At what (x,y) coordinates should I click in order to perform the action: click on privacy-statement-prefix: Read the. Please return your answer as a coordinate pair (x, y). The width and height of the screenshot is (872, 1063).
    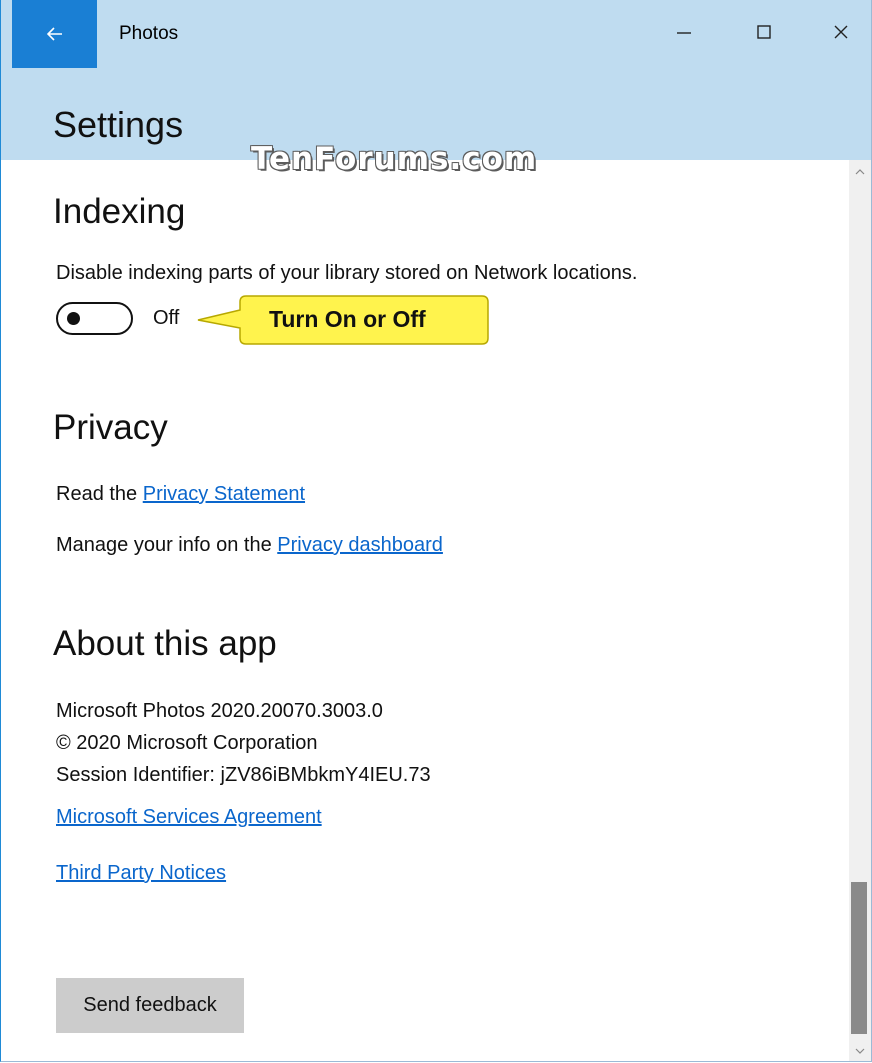
    Looking at the image, I should click on (99, 494).